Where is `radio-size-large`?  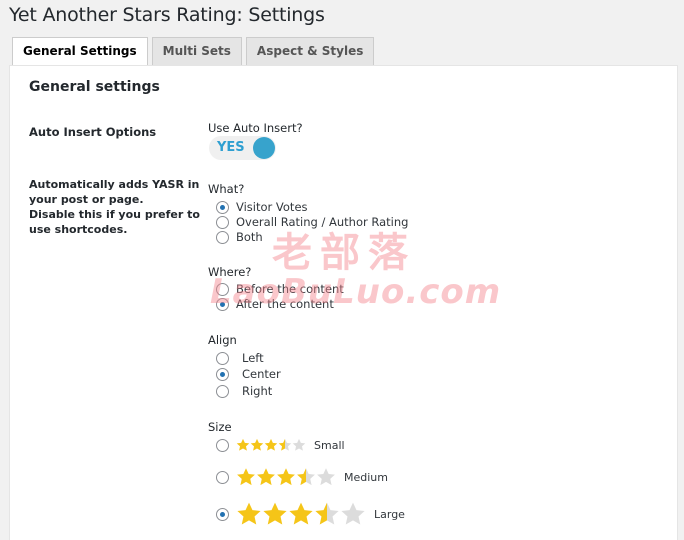 radio-size-large is located at coordinates (222, 514).